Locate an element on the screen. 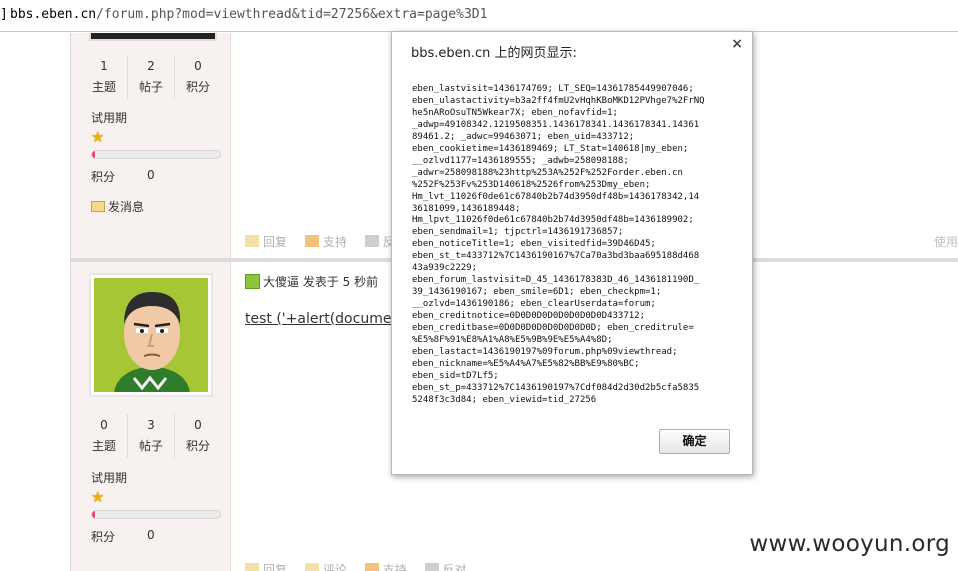  send-message-link: 发消息 is located at coordinates (117, 206).